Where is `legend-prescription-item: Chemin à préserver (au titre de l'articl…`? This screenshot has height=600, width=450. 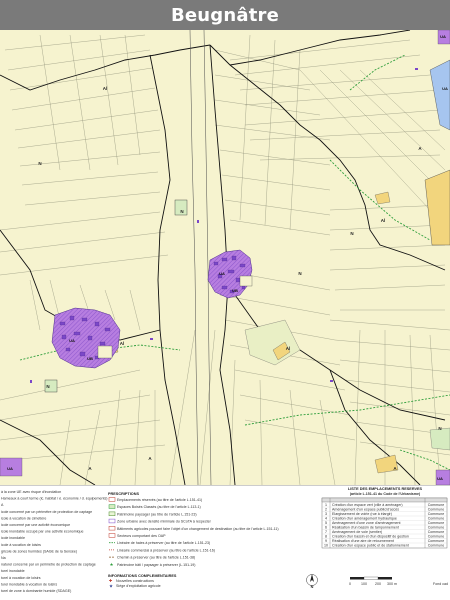 legend-prescription-item: Chemin à préserver (au titre de l'articl… is located at coordinates (152, 558).